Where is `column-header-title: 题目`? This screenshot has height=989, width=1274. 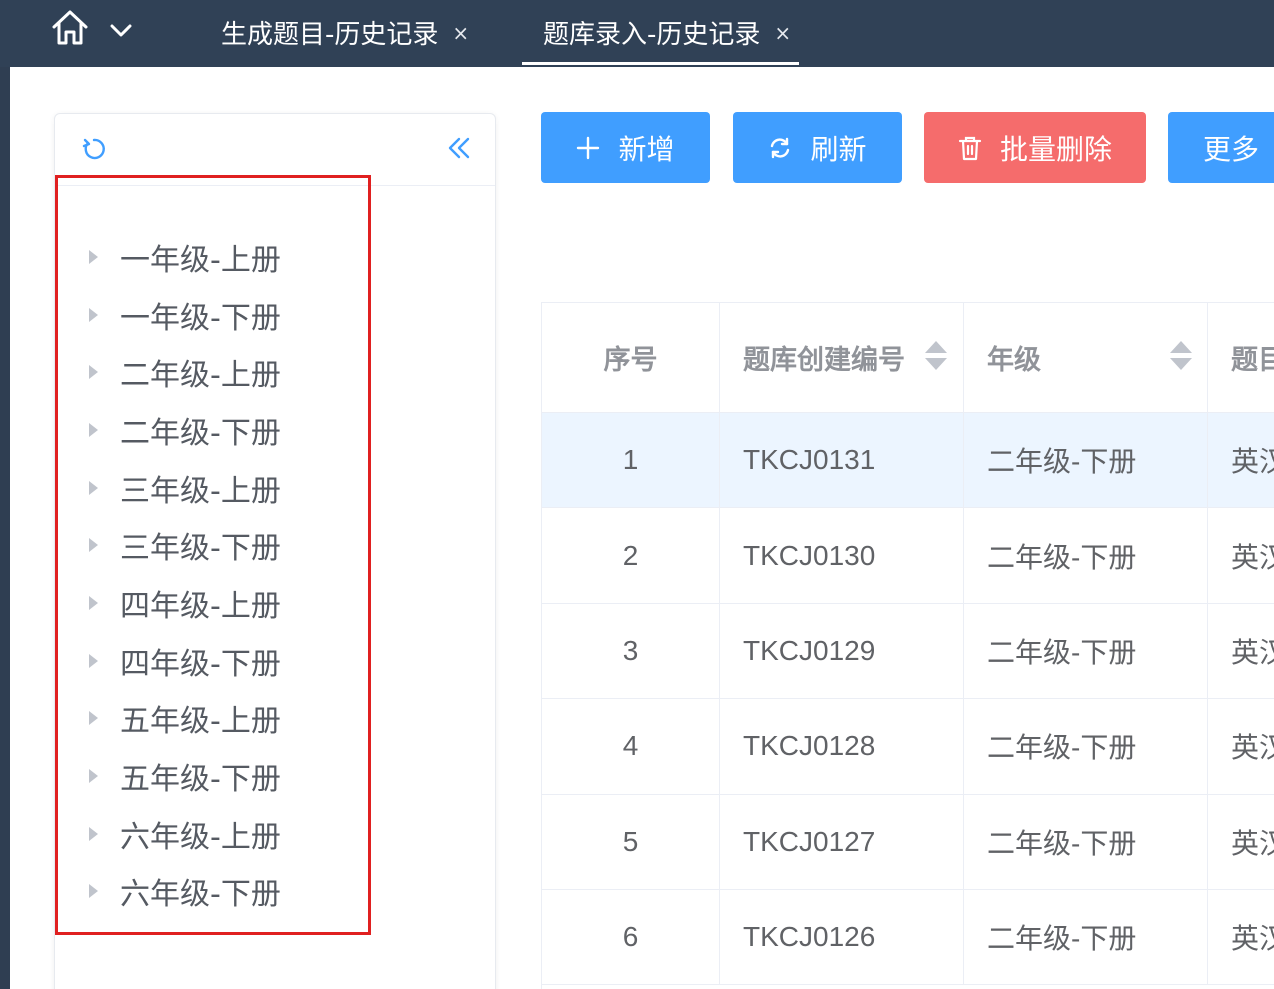
column-header-title: 题目 is located at coordinates (1241, 357).